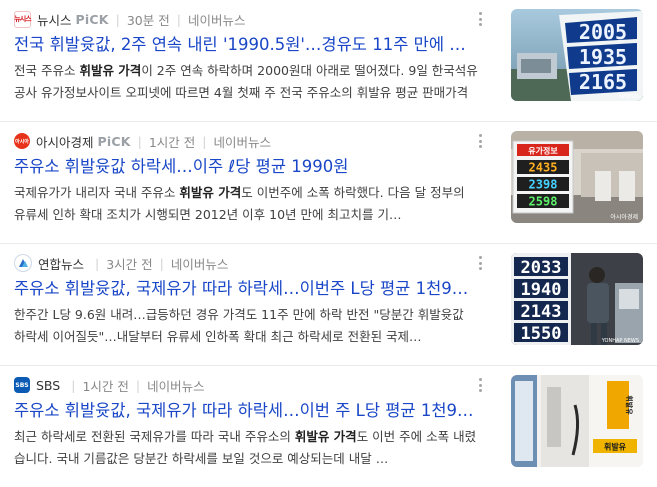 The height and width of the screenshot is (487, 657). Describe the element at coordinates (541, 290) in the screenshot. I see `price-display: 1940` at that location.